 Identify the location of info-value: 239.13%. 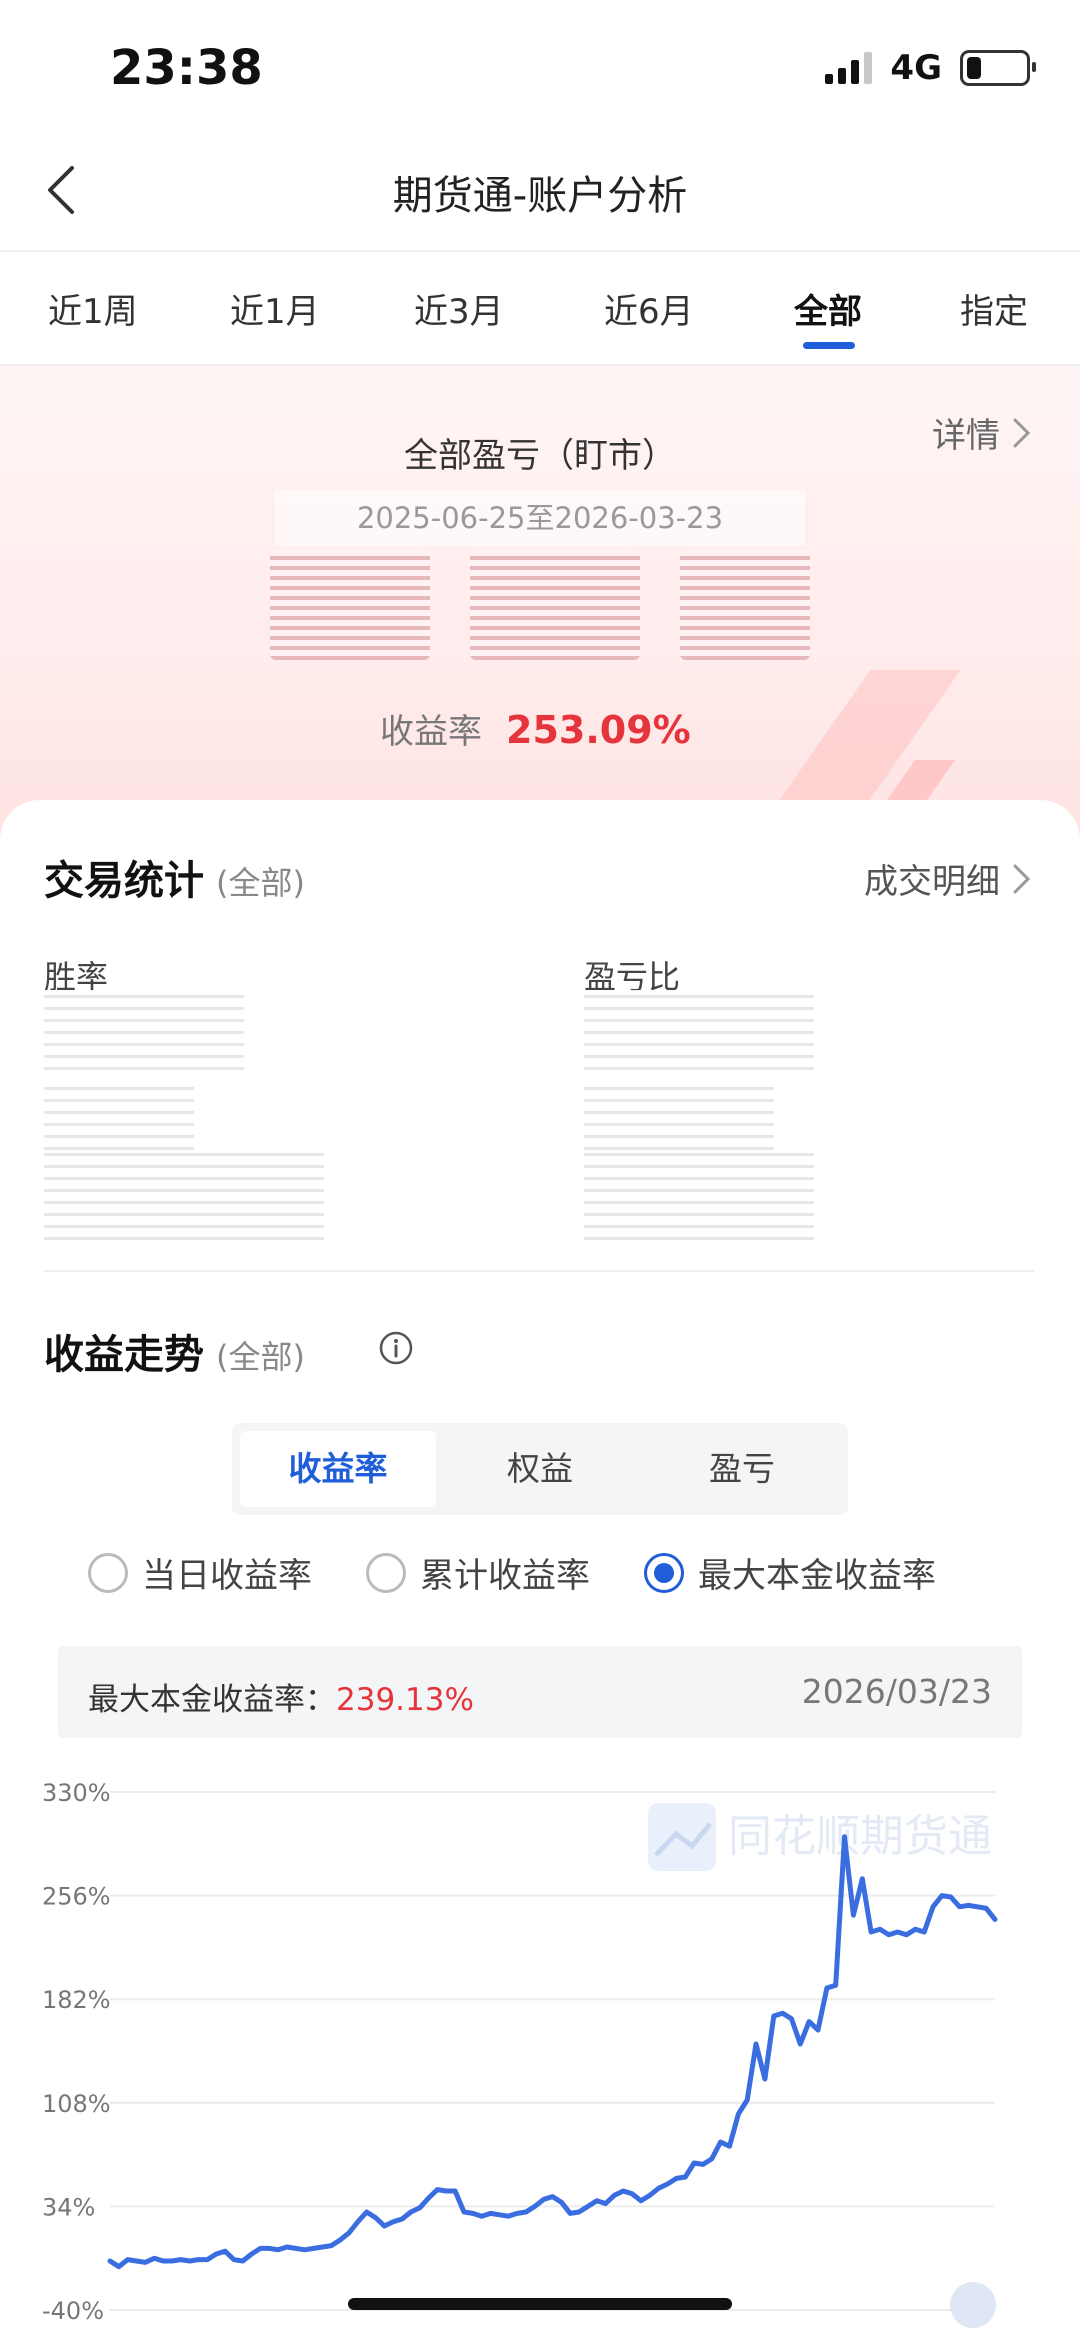
(405, 1700).